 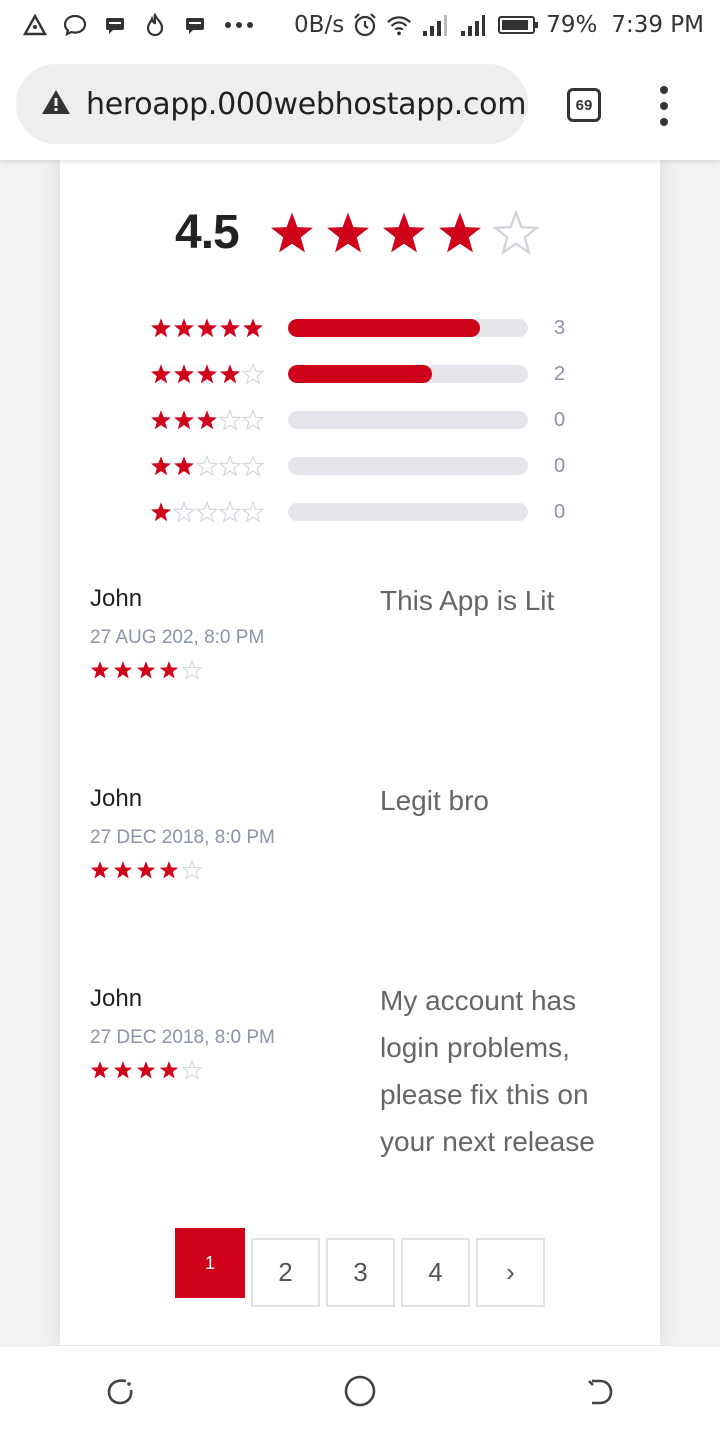 What do you see at coordinates (560, 373) in the screenshot?
I see `breakdown-count: 2` at bounding box center [560, 373].